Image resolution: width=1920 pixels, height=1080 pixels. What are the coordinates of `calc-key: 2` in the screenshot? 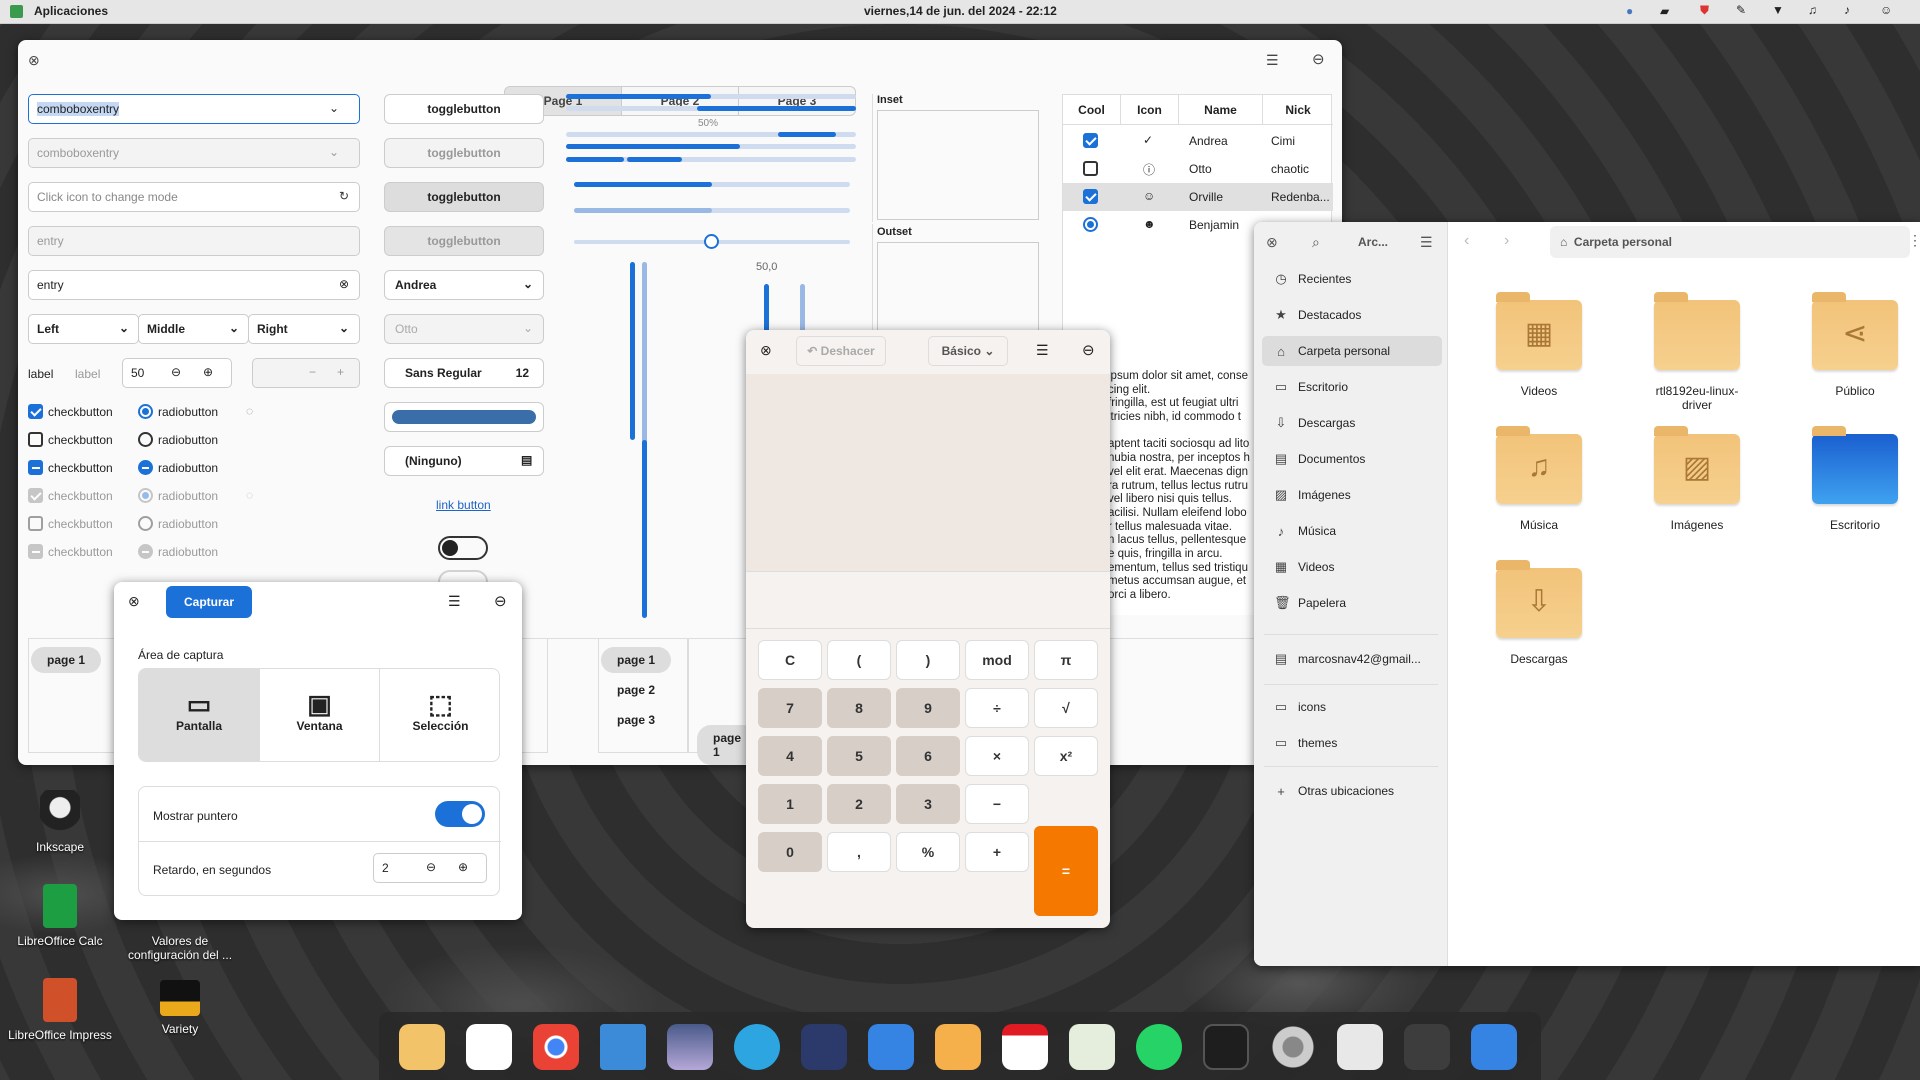 It's located at (859, 804).